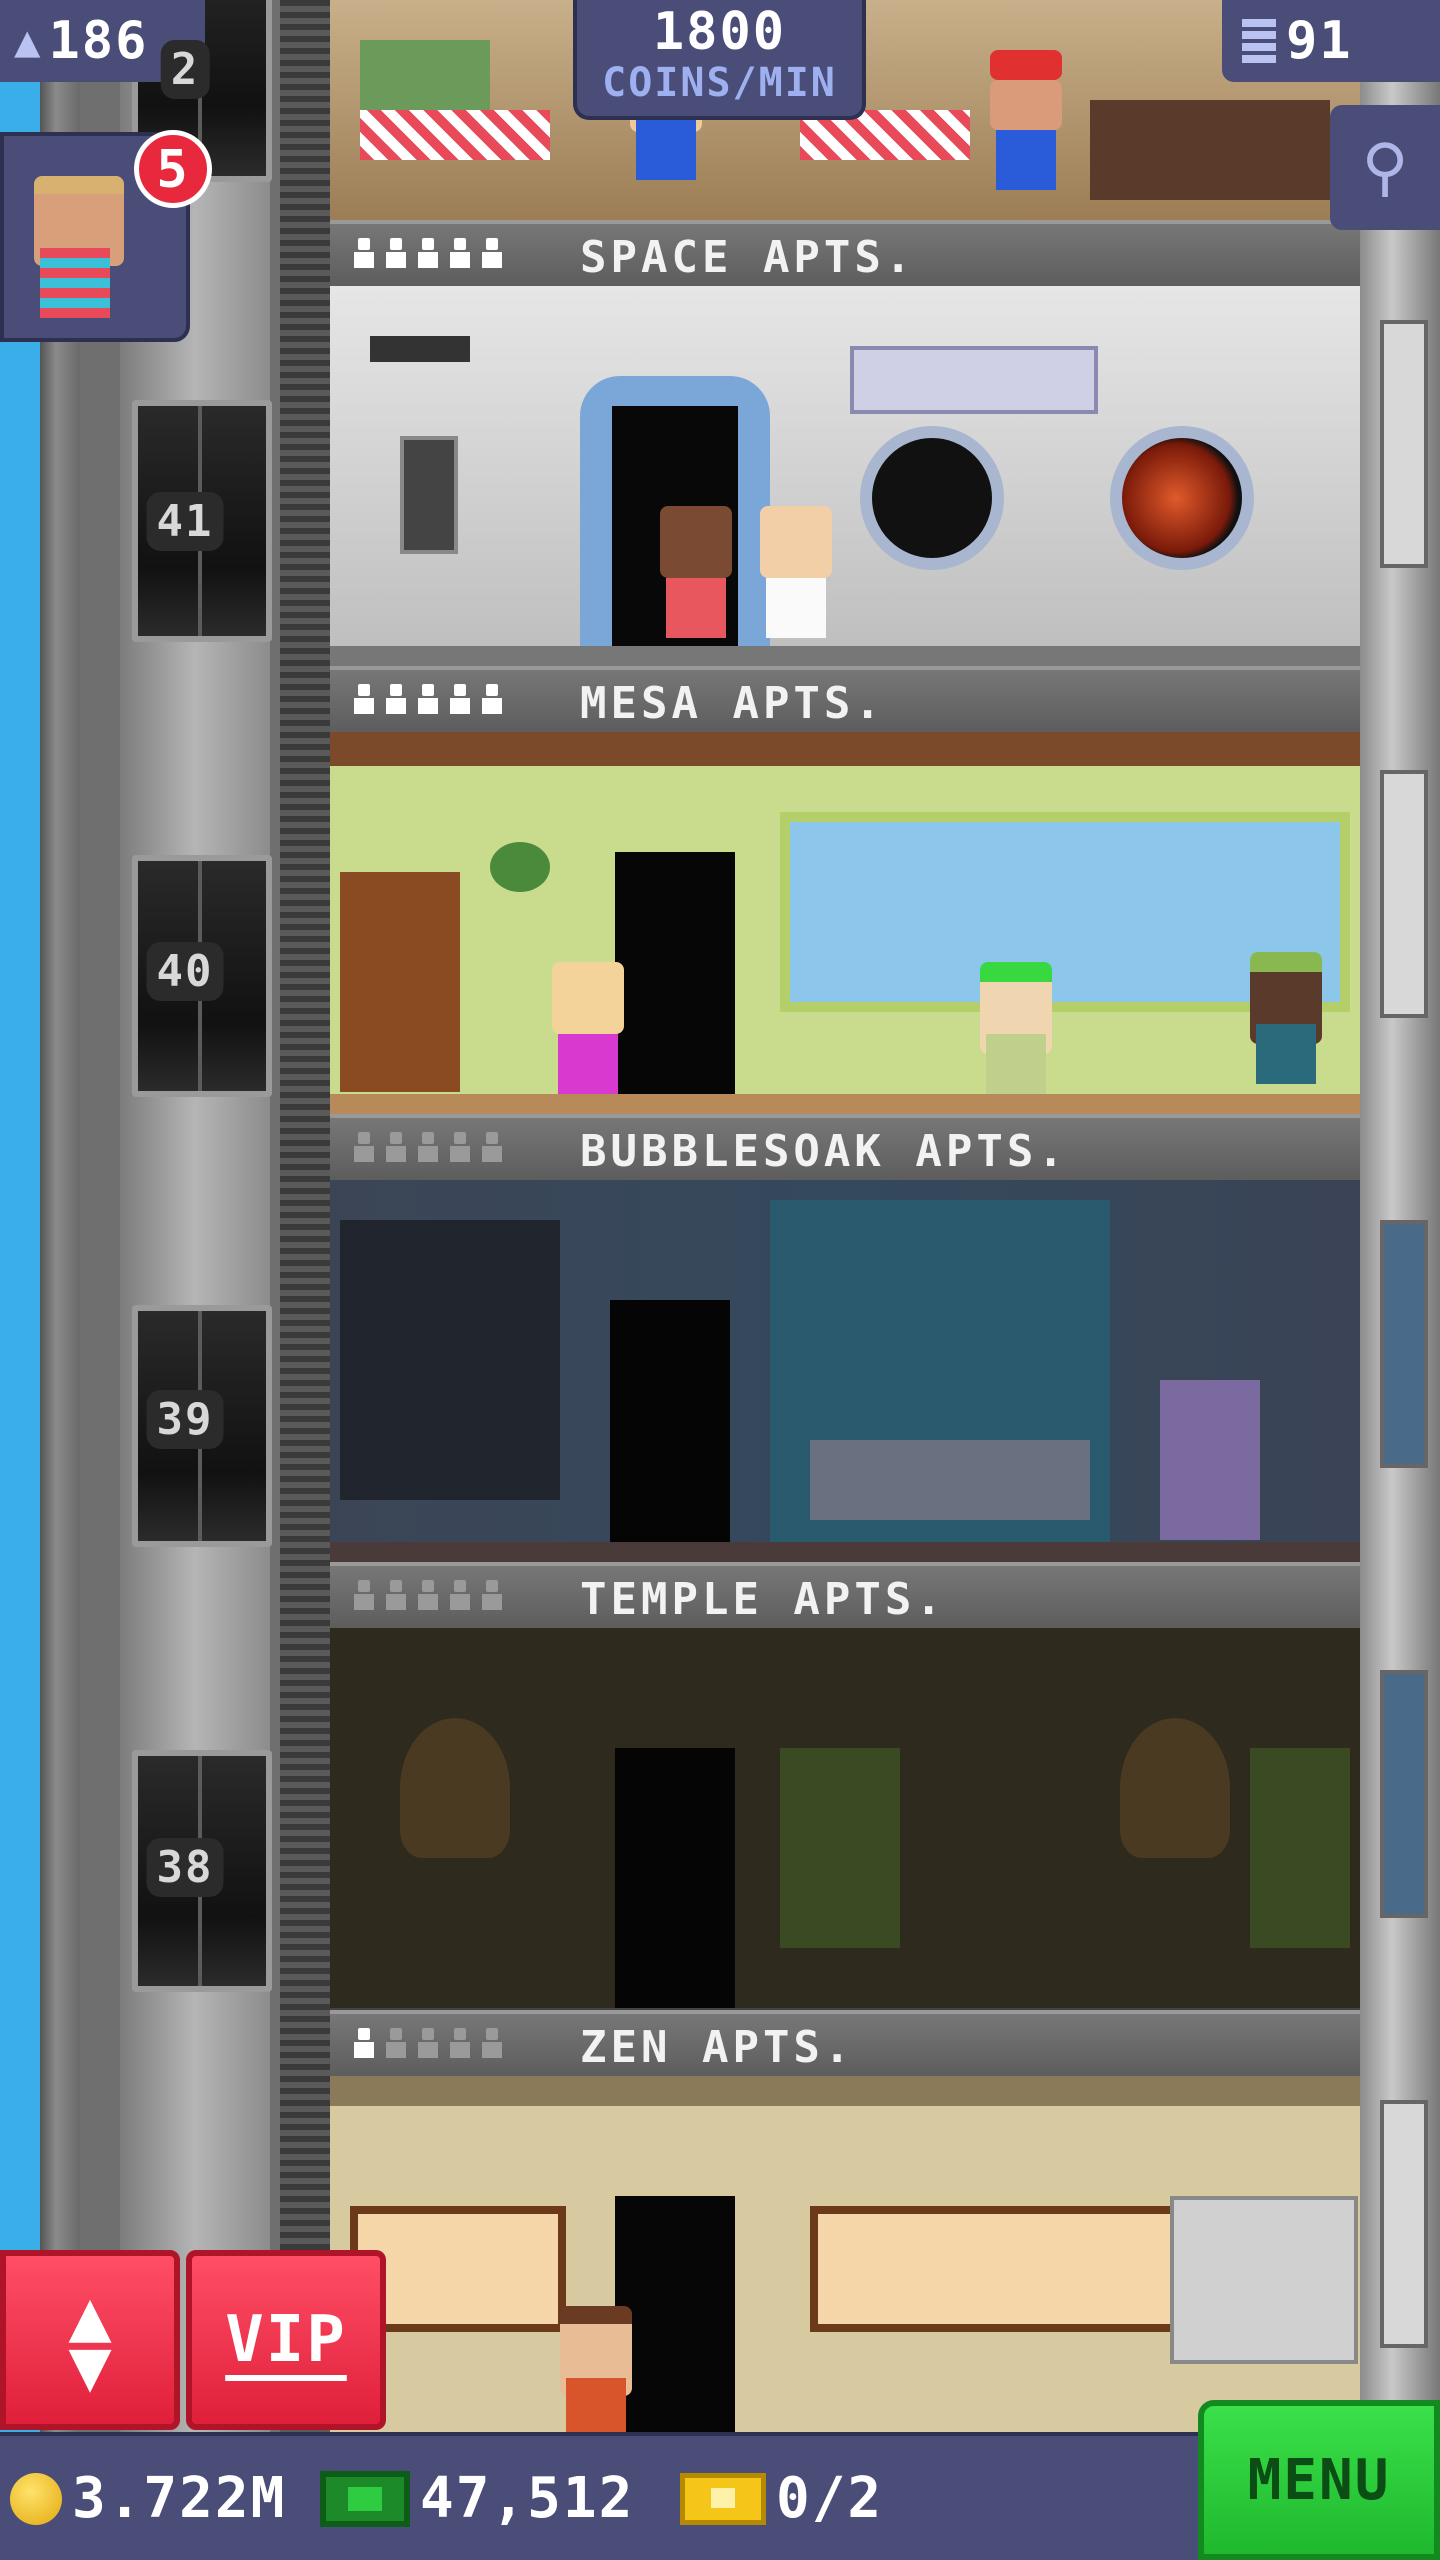 The height and width of the screenshot is (2560, 1440). I want to click on window, so click(1008, 2269).